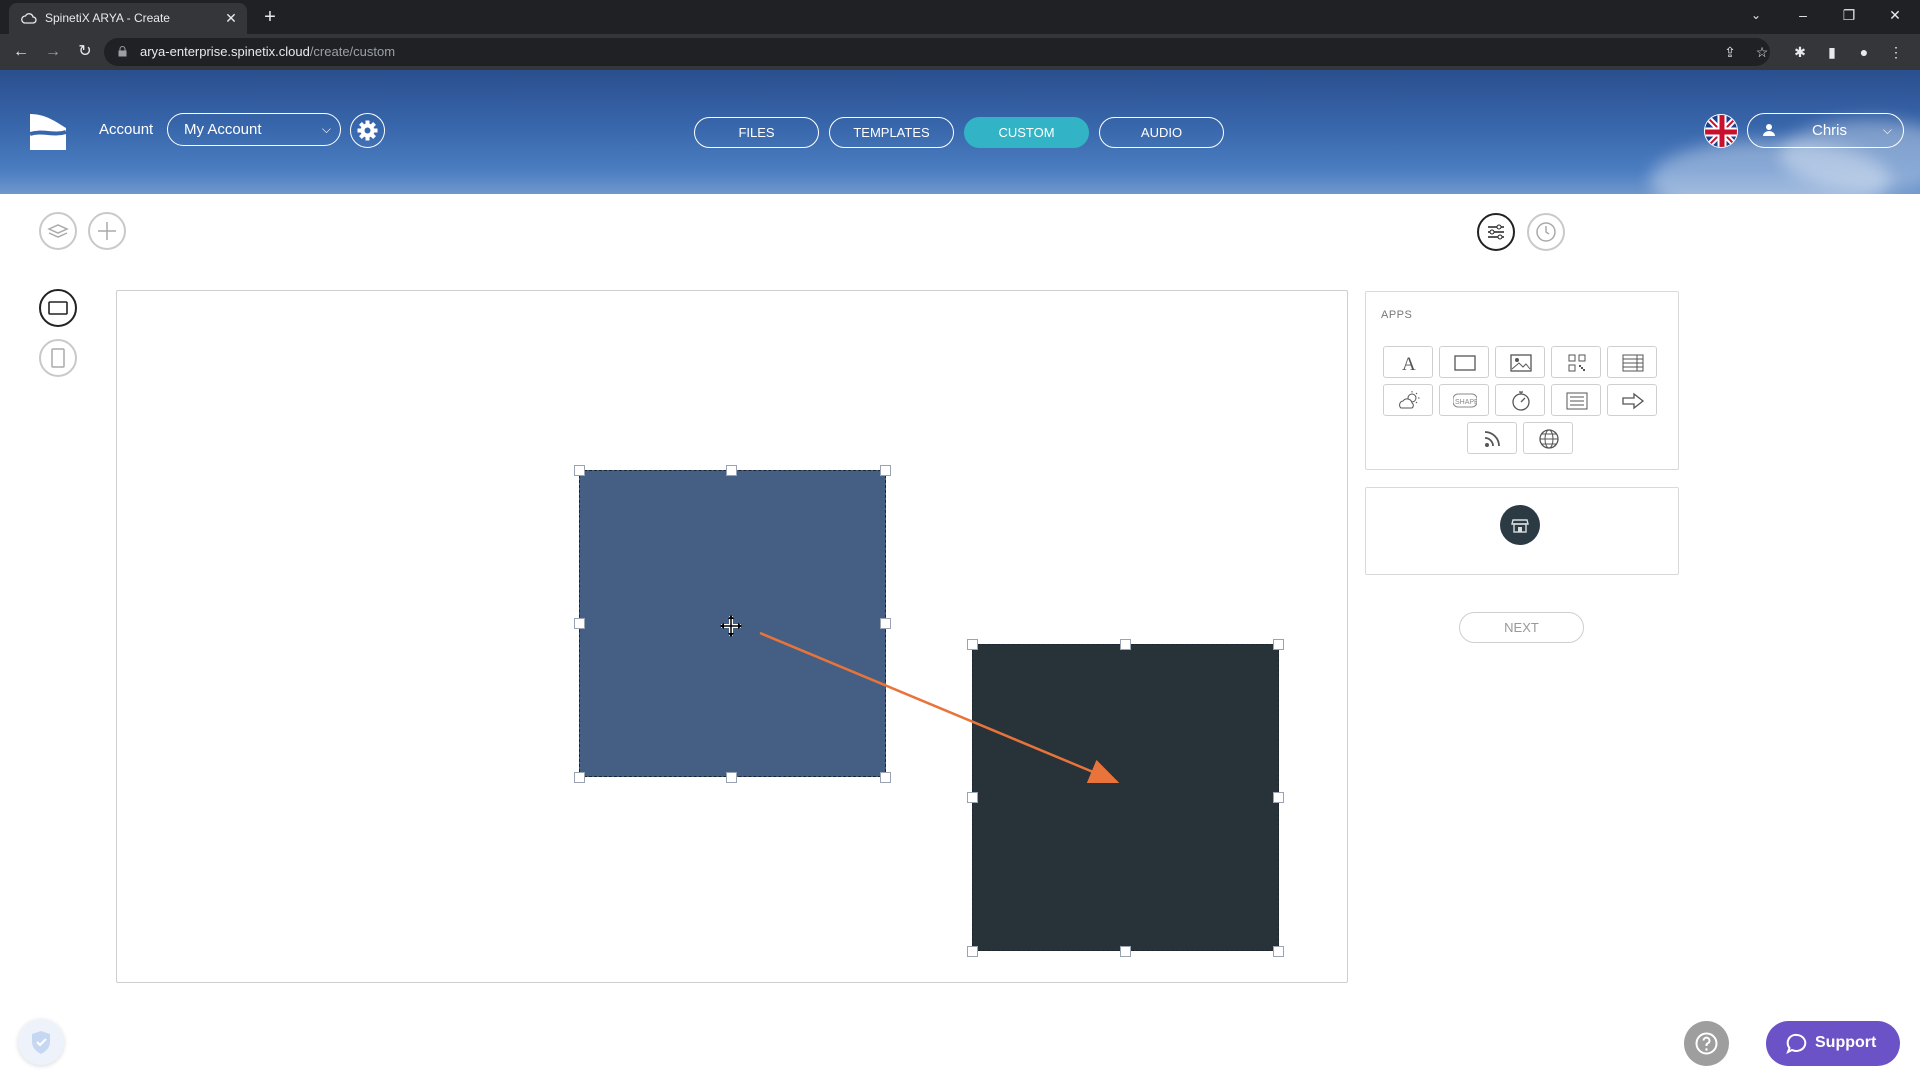 The width and height of the screenshot is (1920, 1080). I want to click on app-table, so click(1632, 362).